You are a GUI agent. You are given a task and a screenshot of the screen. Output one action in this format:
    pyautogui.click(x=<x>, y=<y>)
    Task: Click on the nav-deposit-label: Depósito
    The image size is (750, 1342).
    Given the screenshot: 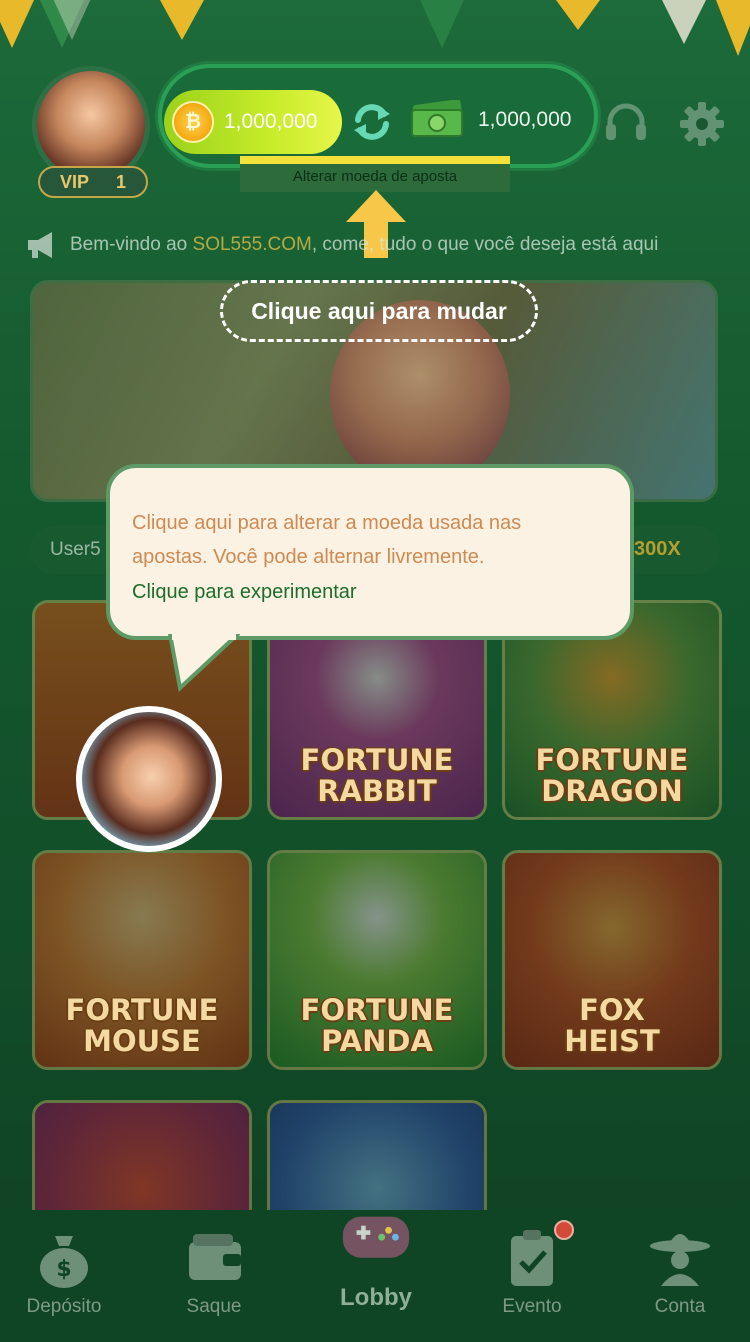 What is the action you would take?
    pyautogui.click(x=64, y=1306)
    